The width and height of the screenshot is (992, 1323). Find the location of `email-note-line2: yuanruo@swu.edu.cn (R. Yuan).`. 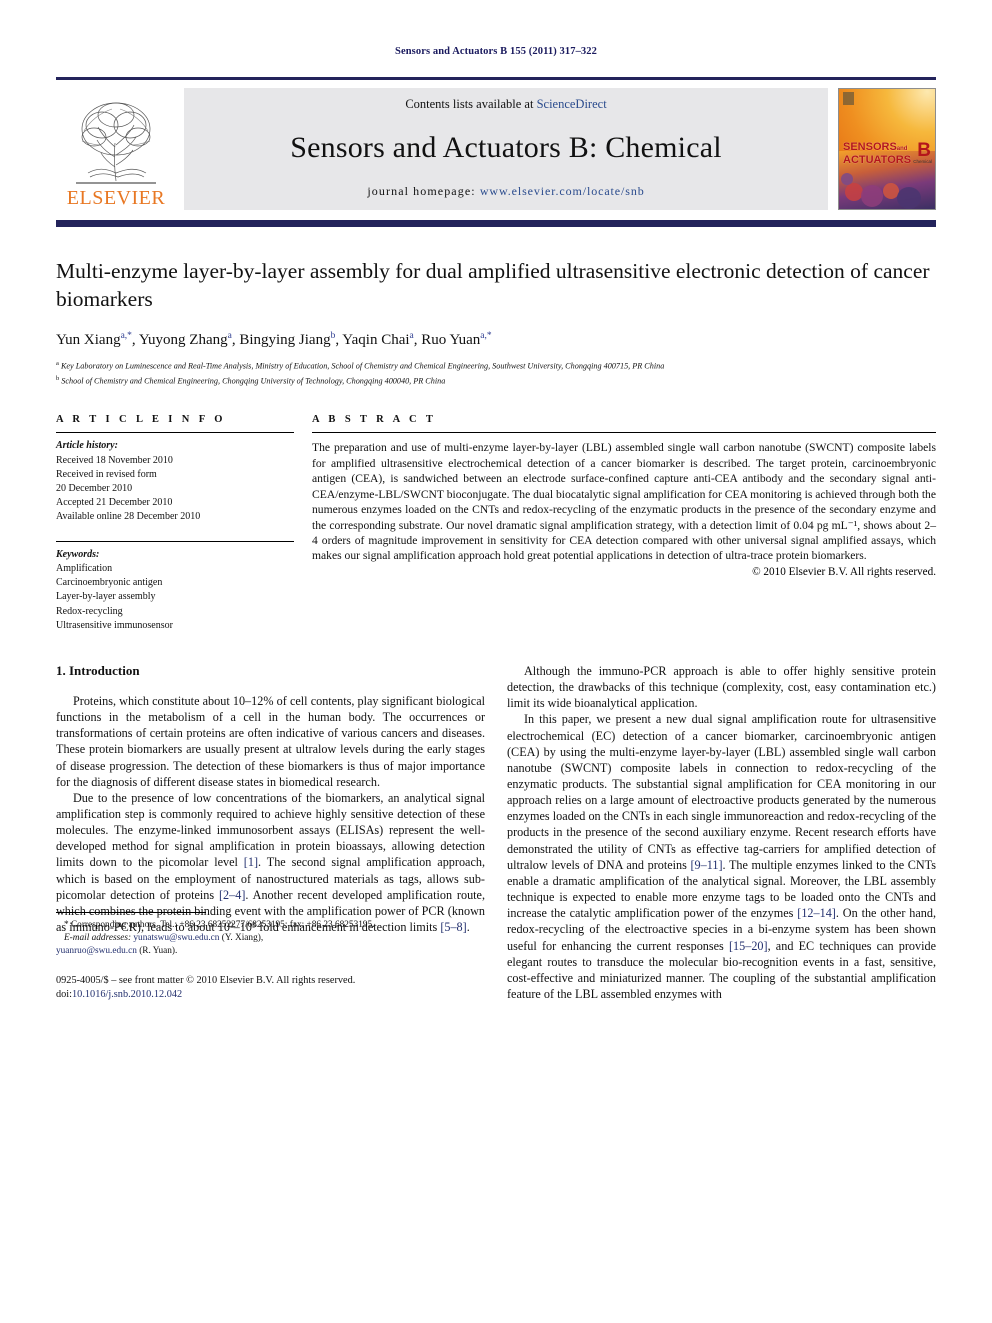

email-note-line2: yuanruo@swu.edu.cn (R. Yuan). is located at coordinates (270, 951).